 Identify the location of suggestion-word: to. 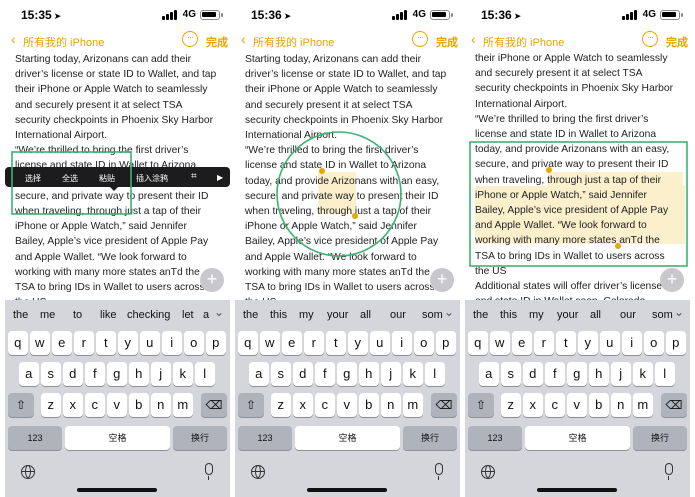
(77, 315).